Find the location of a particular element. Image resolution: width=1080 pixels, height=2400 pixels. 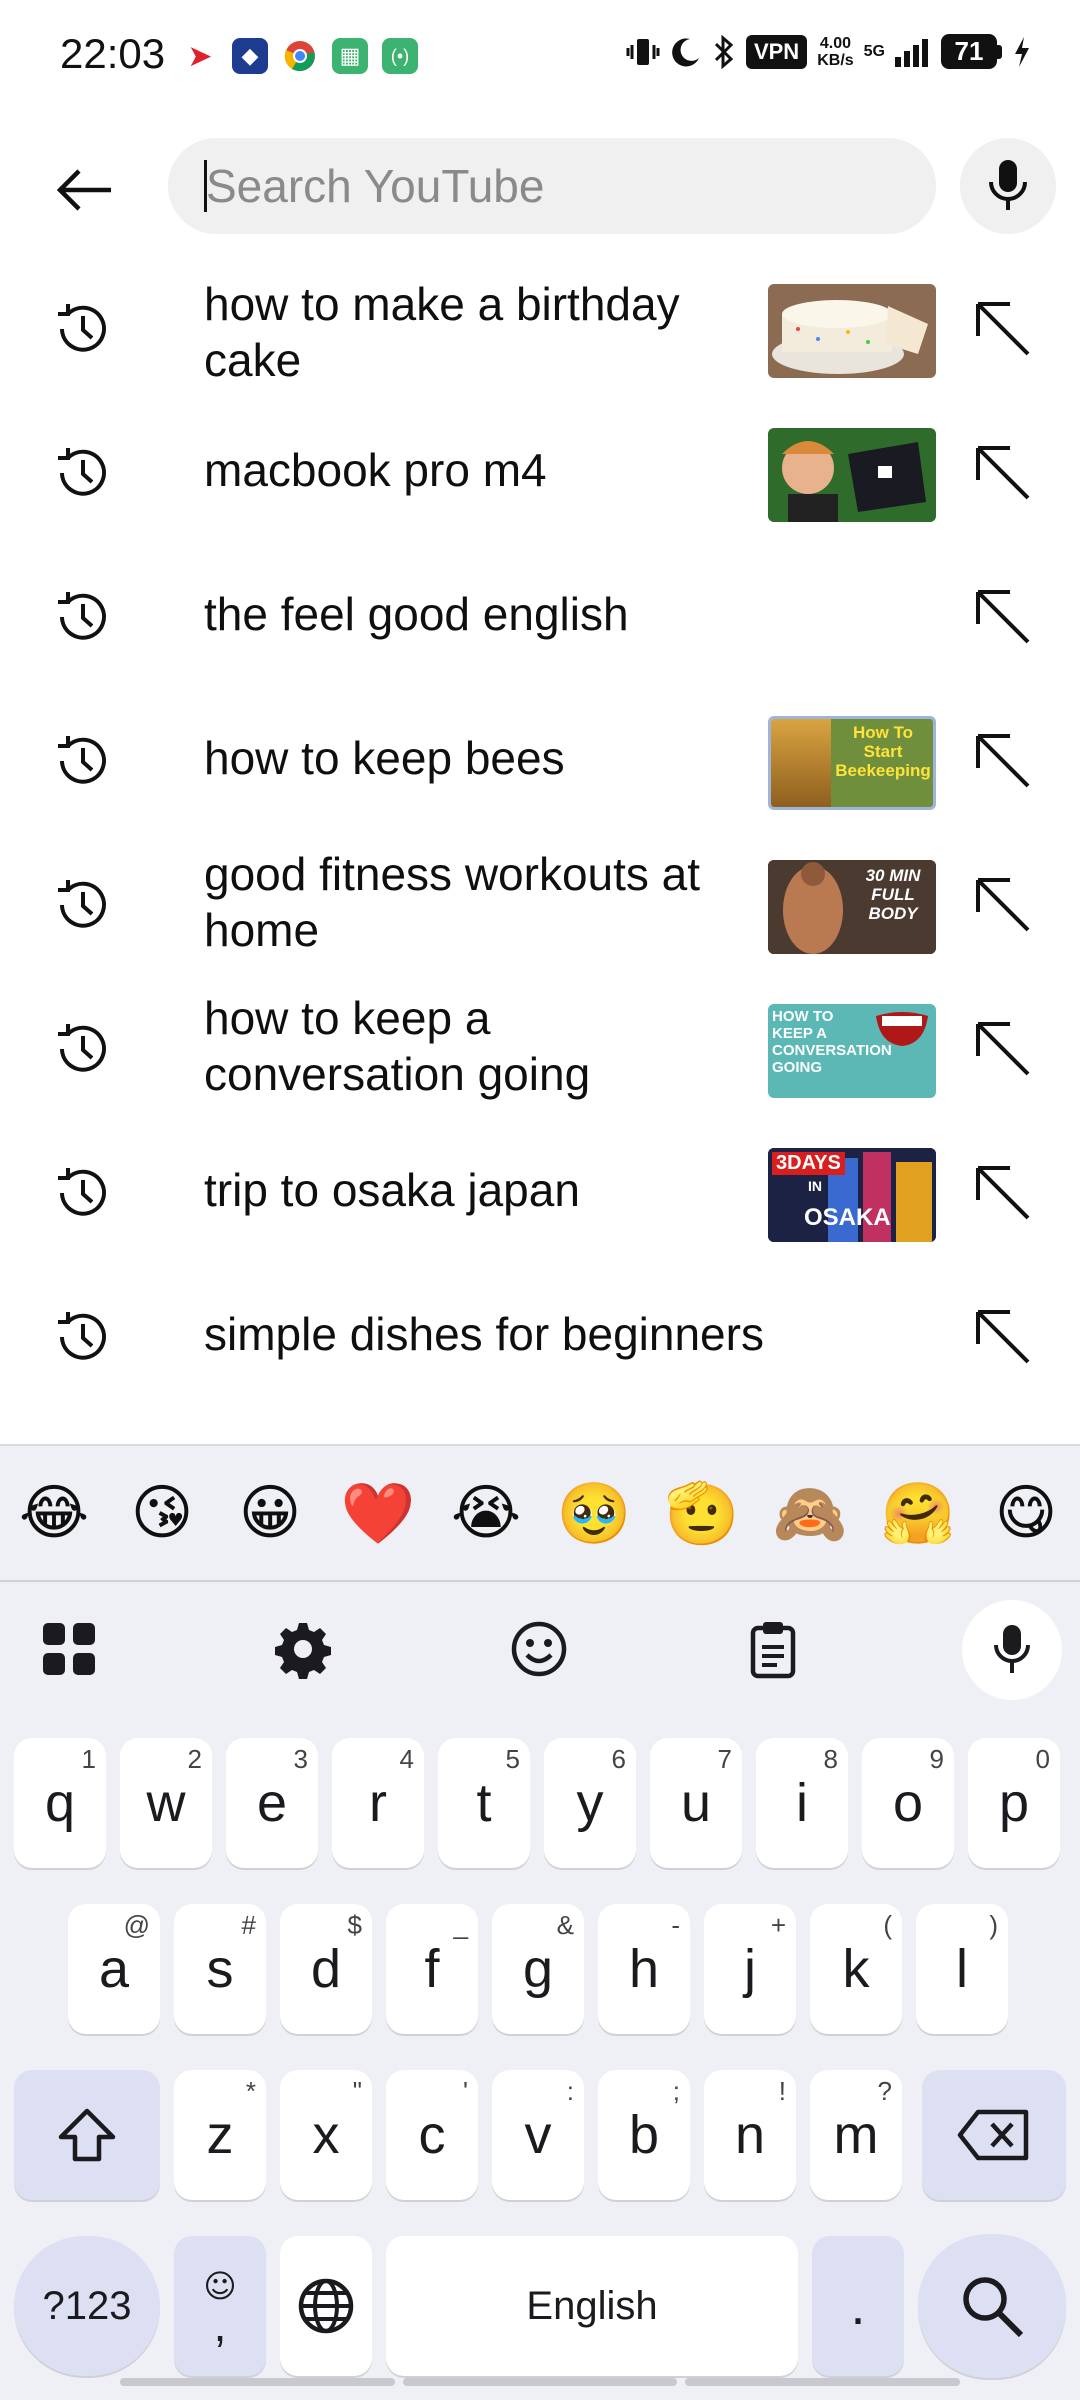

key-label: u is located at coordinates (696, 1803).